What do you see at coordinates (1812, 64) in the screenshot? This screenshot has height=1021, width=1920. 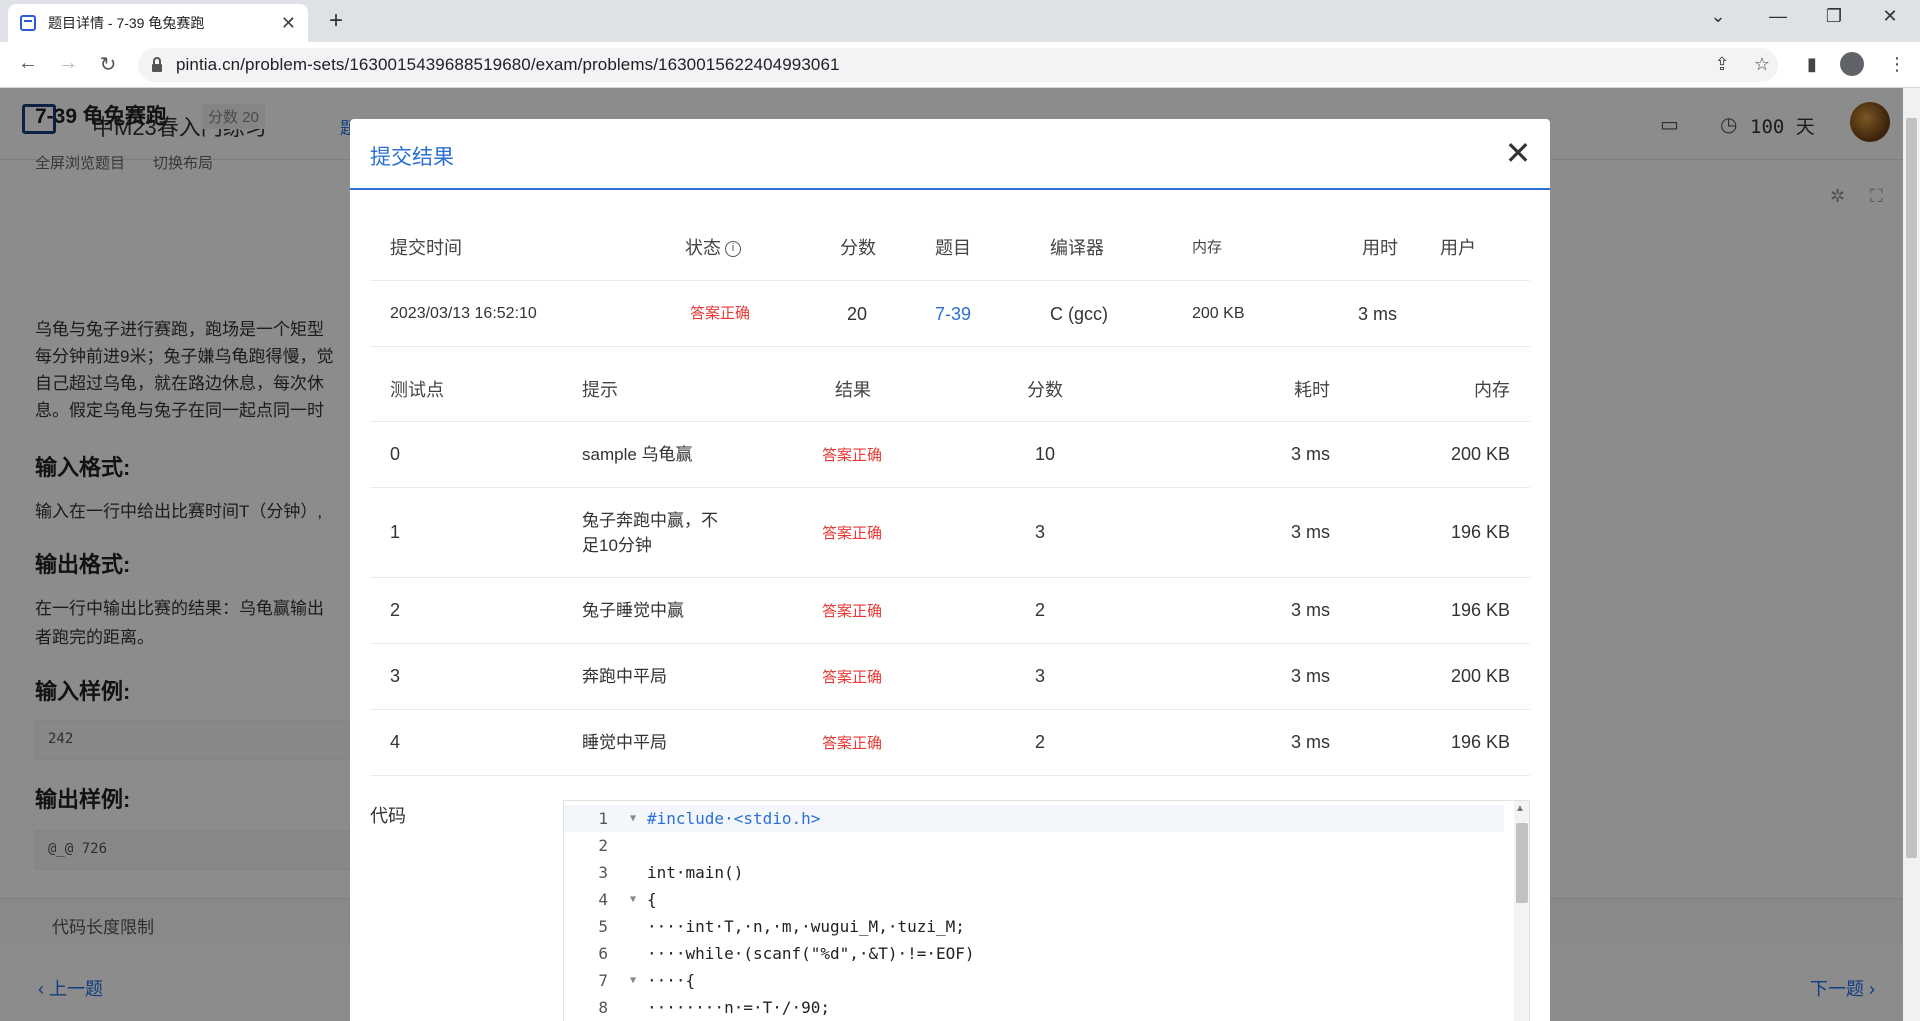 I see `side-panel-icon: ▮` at bounding box center [1812, 64].